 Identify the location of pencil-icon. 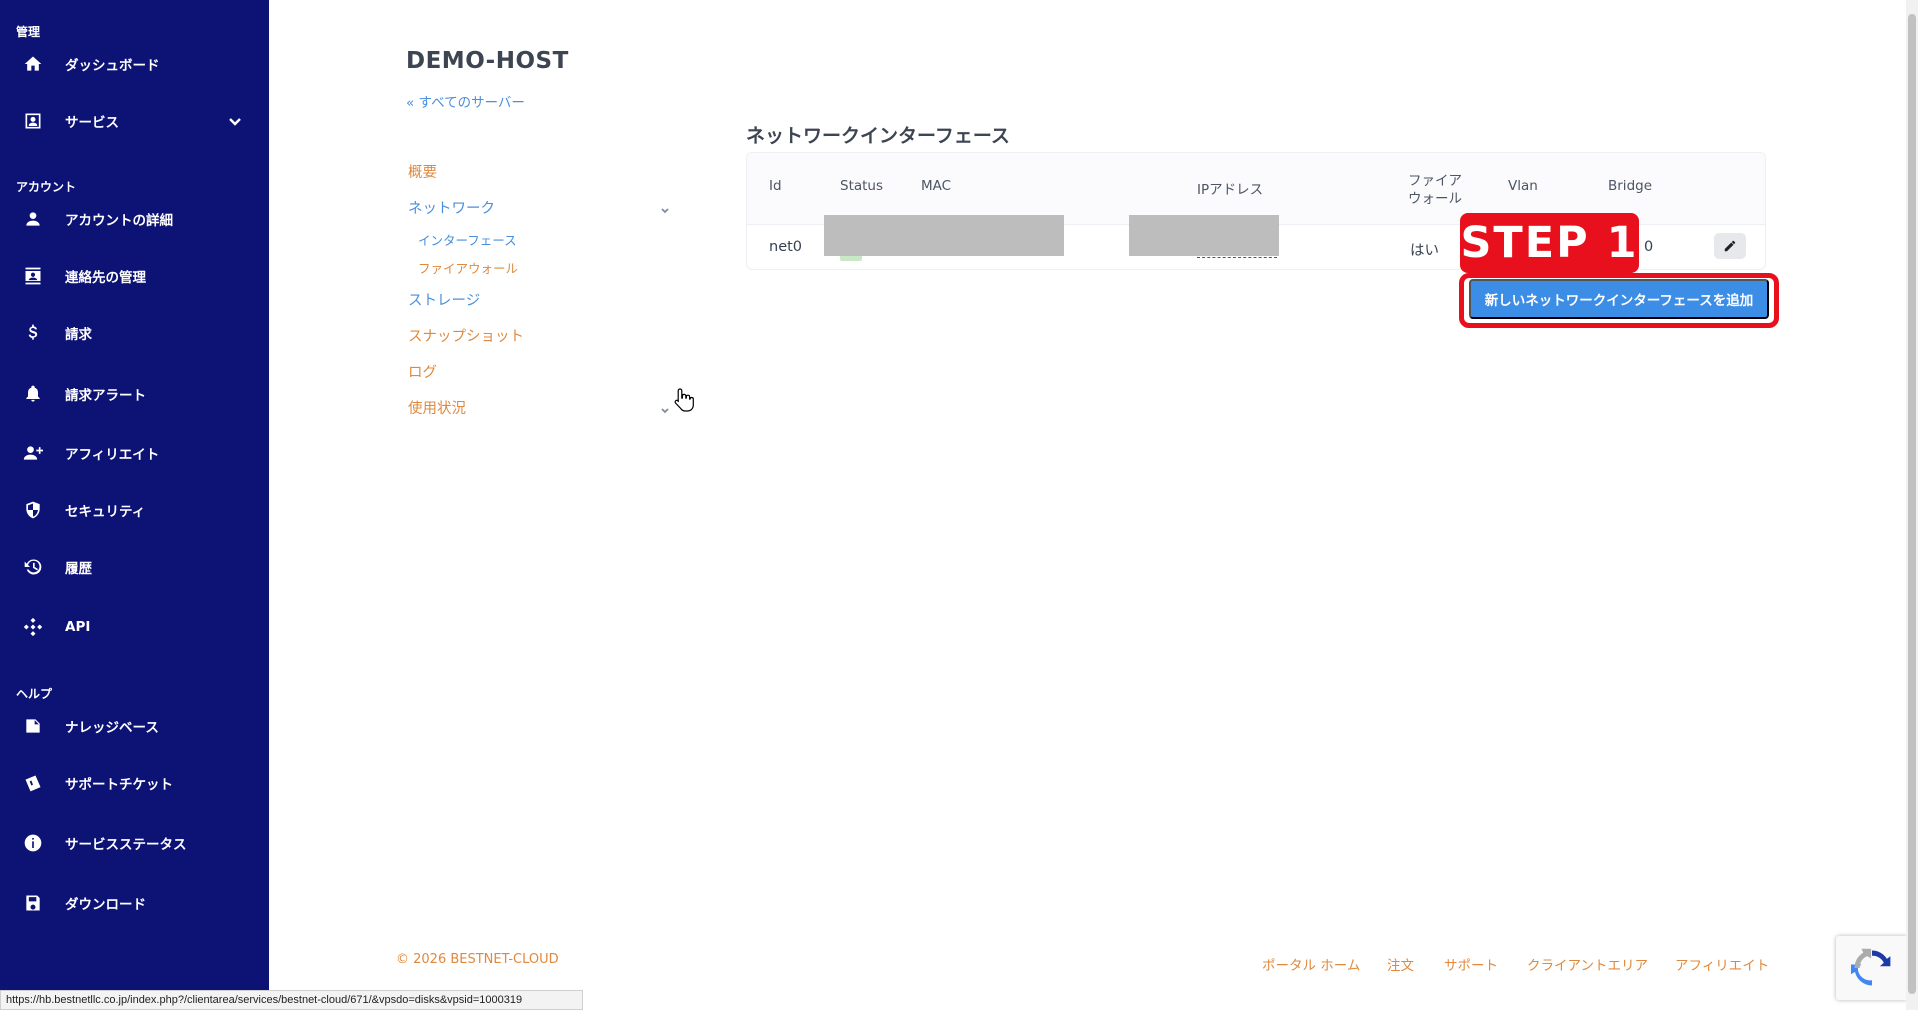
(1730, 246).